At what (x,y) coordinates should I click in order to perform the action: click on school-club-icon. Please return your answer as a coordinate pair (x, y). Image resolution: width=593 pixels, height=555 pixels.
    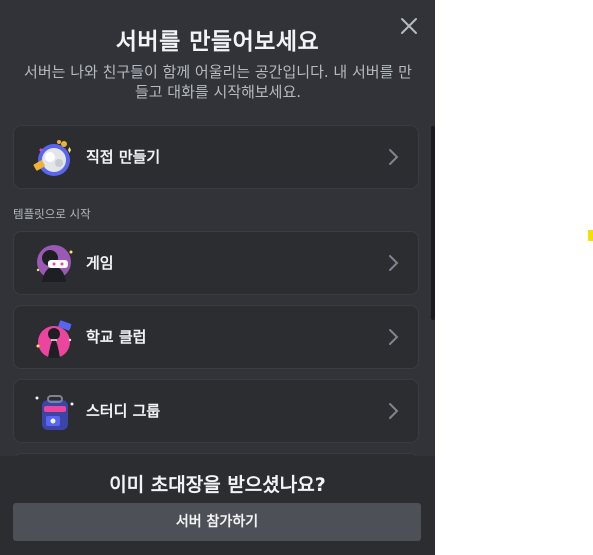
    Looking at the image, I should click on (54, 338).